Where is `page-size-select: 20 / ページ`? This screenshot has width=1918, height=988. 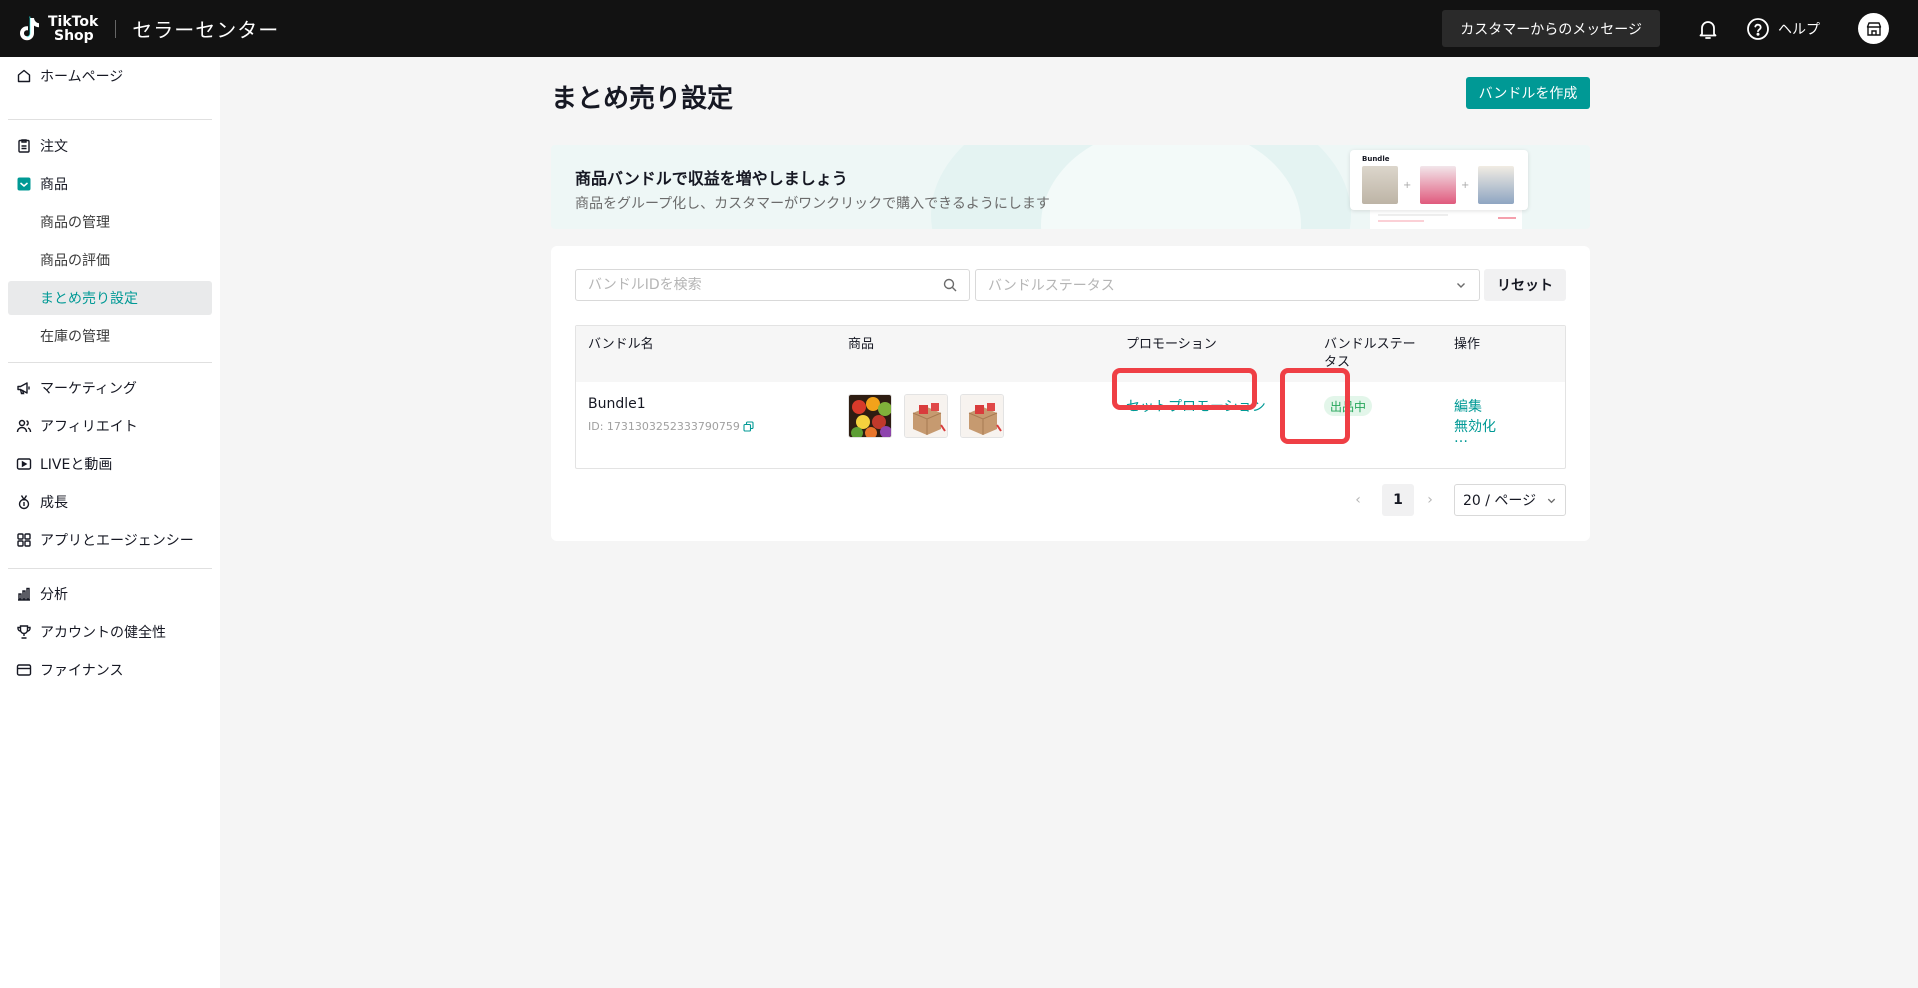
page-size-select: 20 / ページ is located at coordinates (1510, 500).